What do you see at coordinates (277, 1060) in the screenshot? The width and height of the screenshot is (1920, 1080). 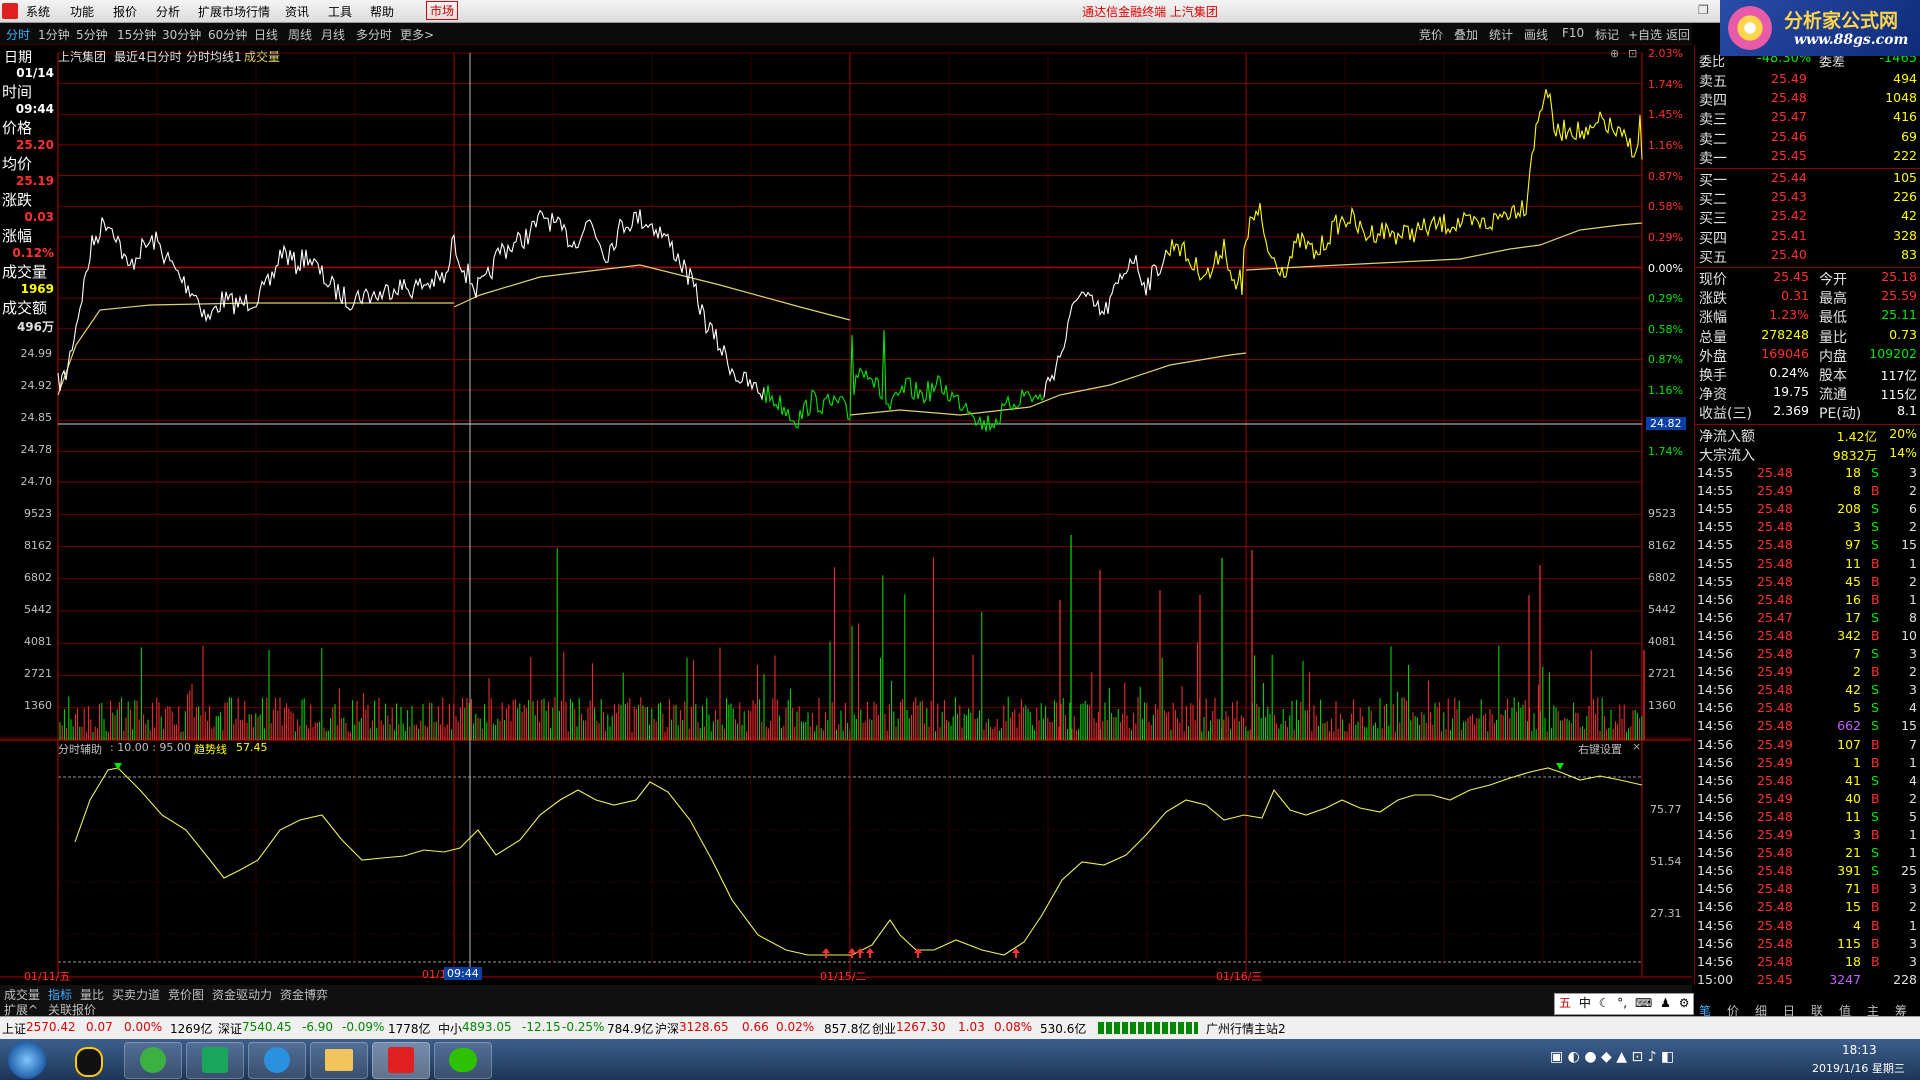 I see `bird-app-icon` at bounding box center [277, 1060].